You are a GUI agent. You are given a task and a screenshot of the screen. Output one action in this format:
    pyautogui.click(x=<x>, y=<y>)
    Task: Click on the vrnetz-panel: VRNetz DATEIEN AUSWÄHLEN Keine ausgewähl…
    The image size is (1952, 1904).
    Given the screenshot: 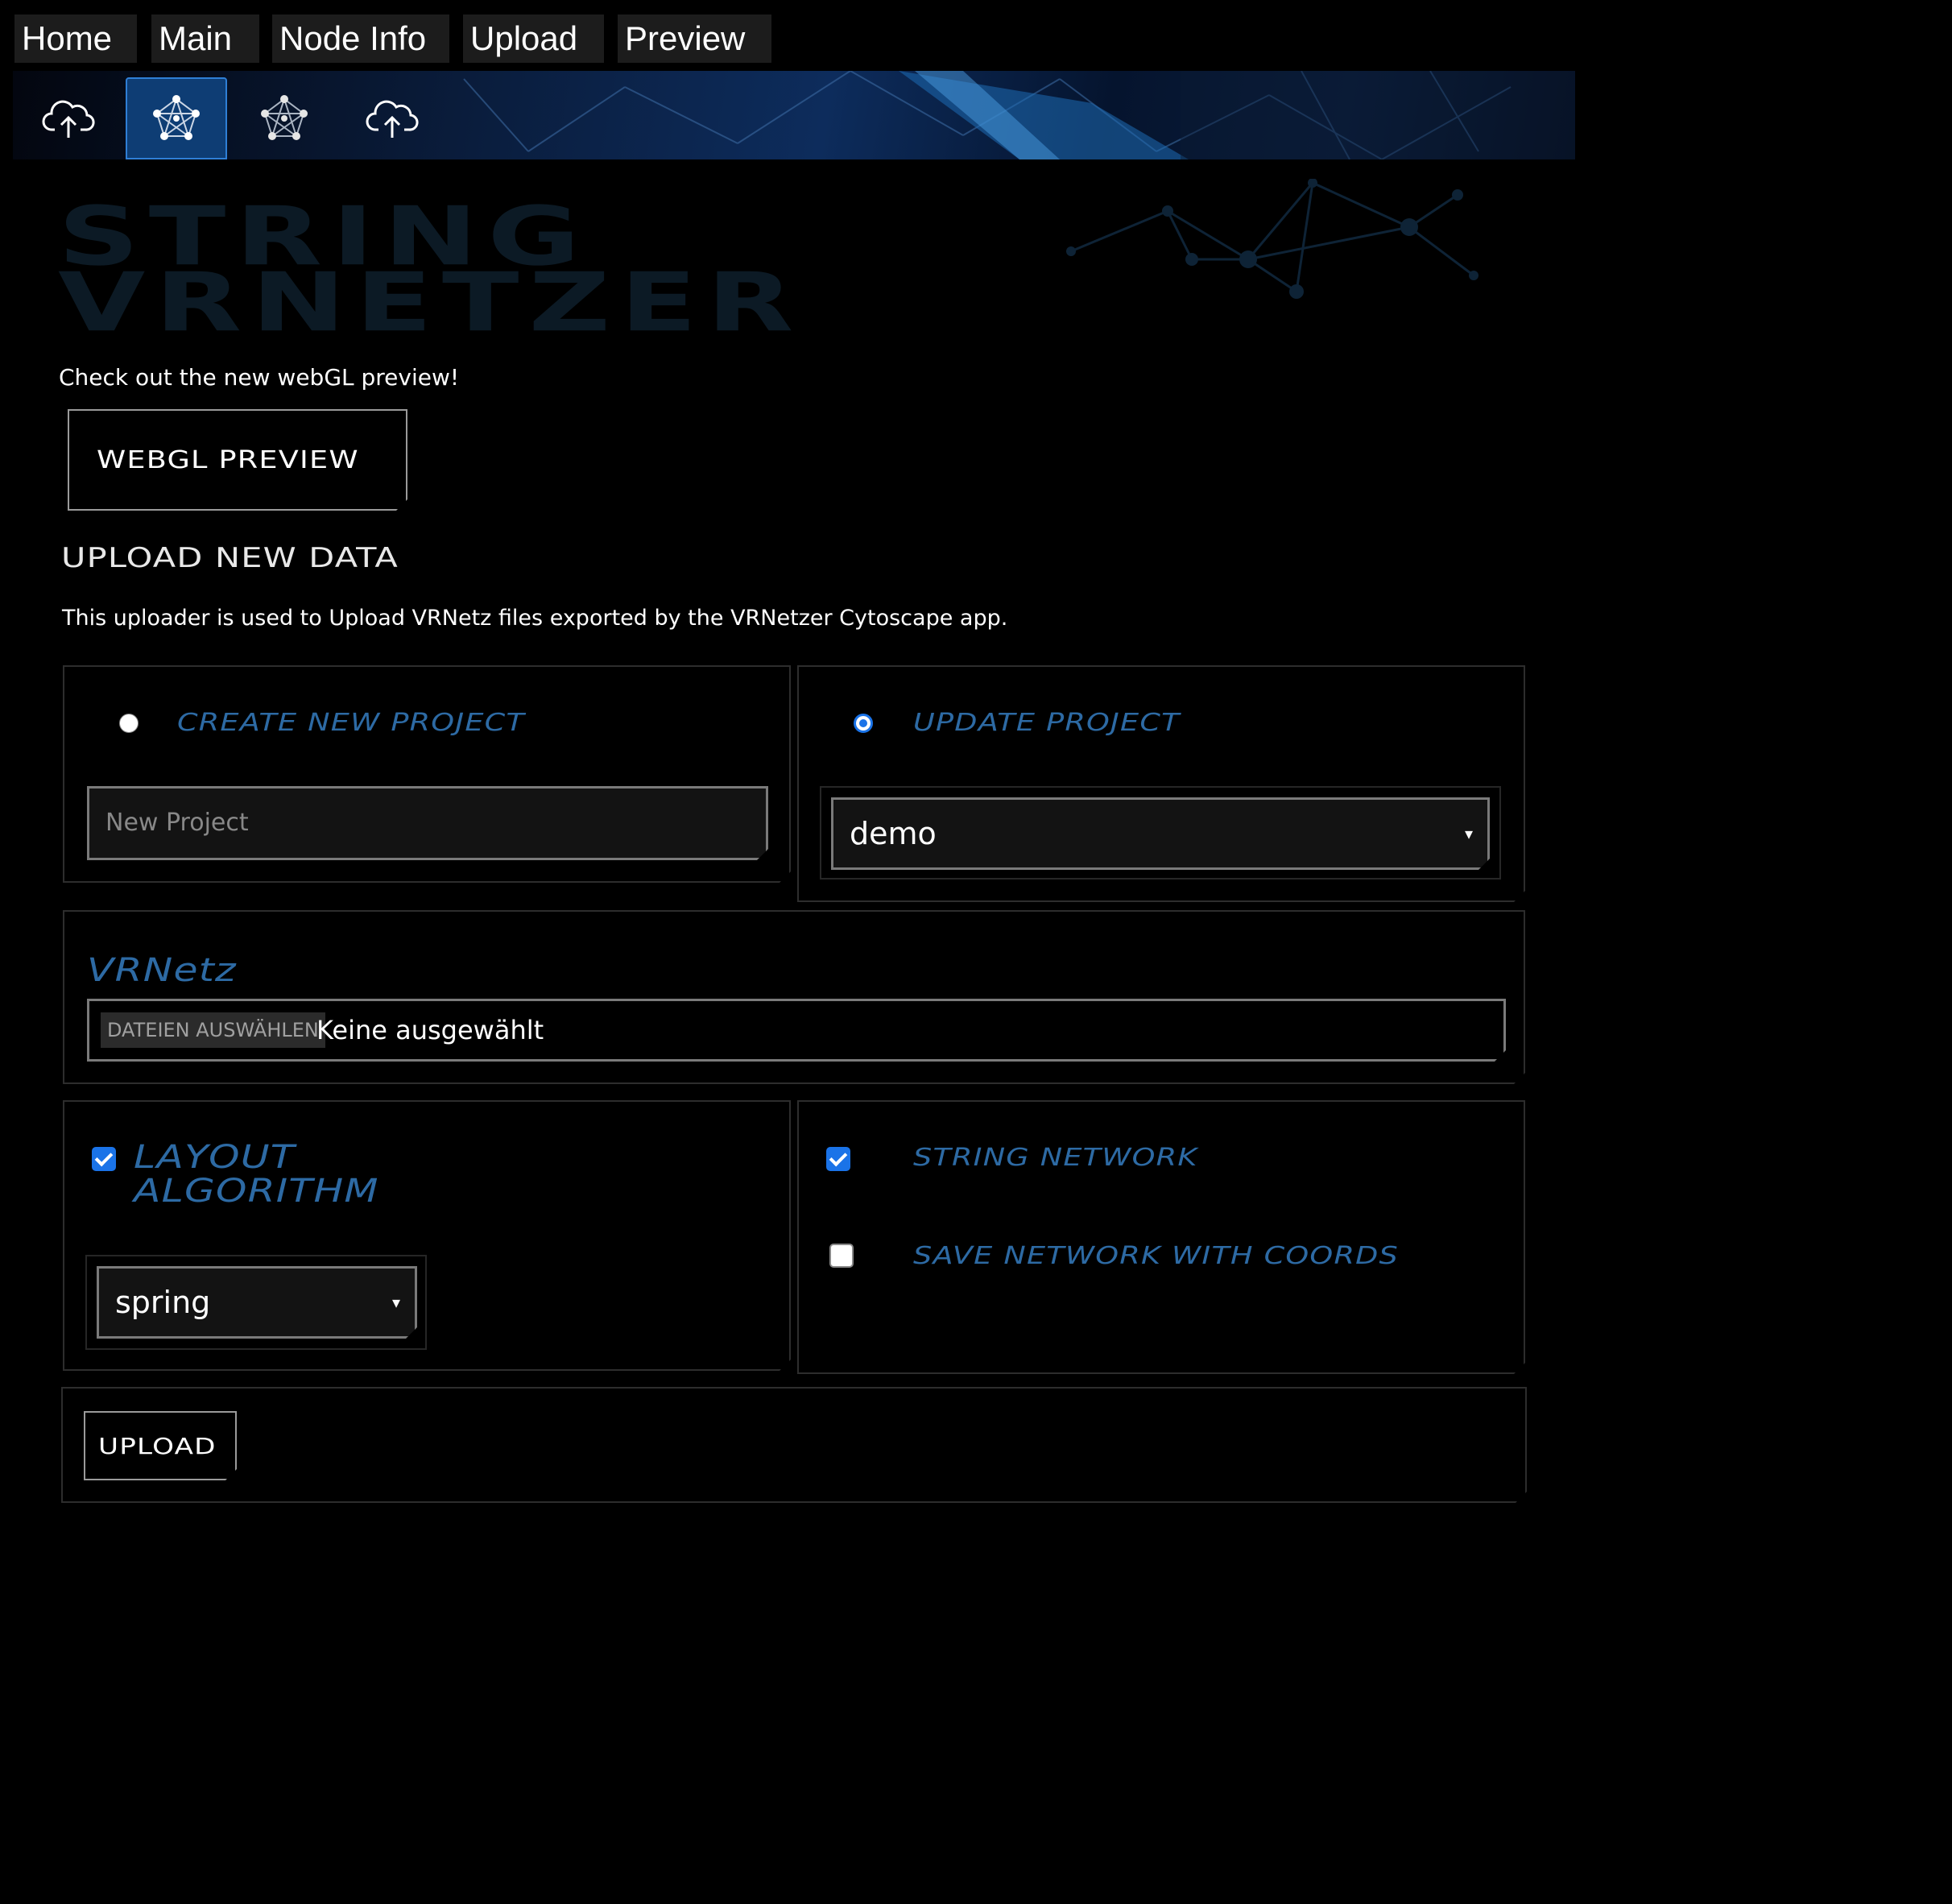 What is the action you would take?
    pyautogui.click(x=794, y=997)
    